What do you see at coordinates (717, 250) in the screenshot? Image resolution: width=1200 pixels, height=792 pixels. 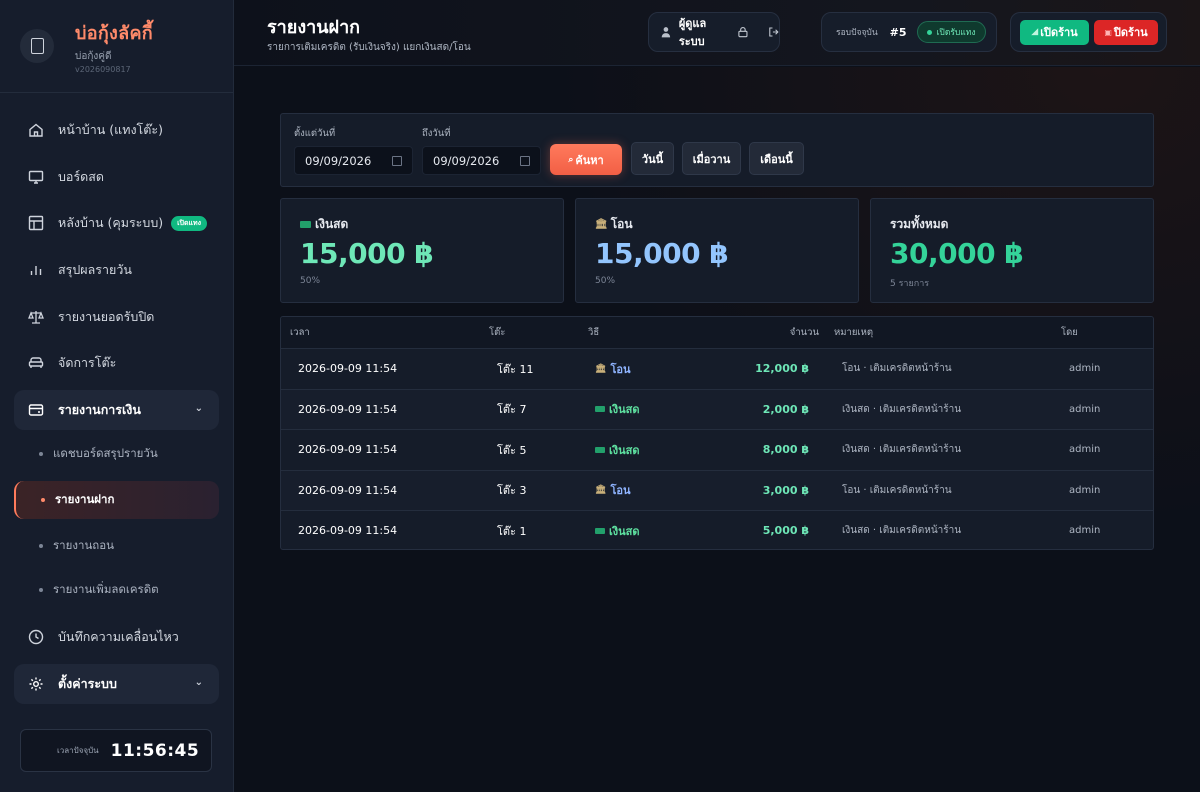 I see `transfer-stat-card: 🏛 โอน 15,000 ฿ 50%` at bounding box center [717, 250].